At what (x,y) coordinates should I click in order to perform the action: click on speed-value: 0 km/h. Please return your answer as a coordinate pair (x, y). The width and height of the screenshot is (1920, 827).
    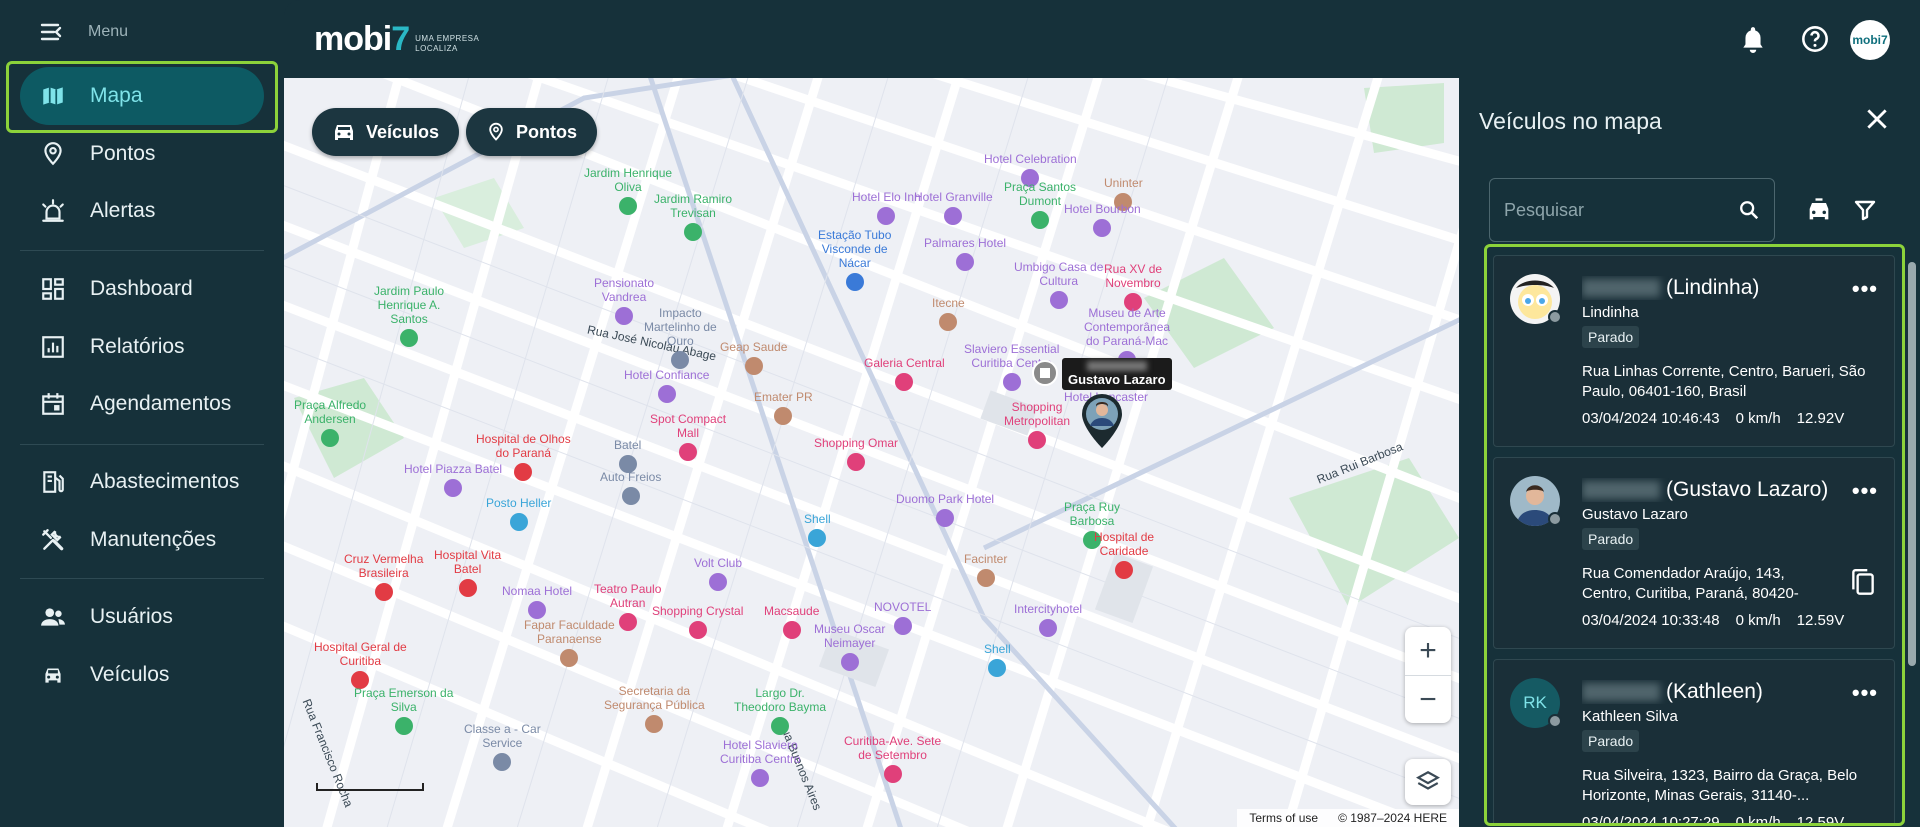
    Looking at the image, I should click on (1758, 820).